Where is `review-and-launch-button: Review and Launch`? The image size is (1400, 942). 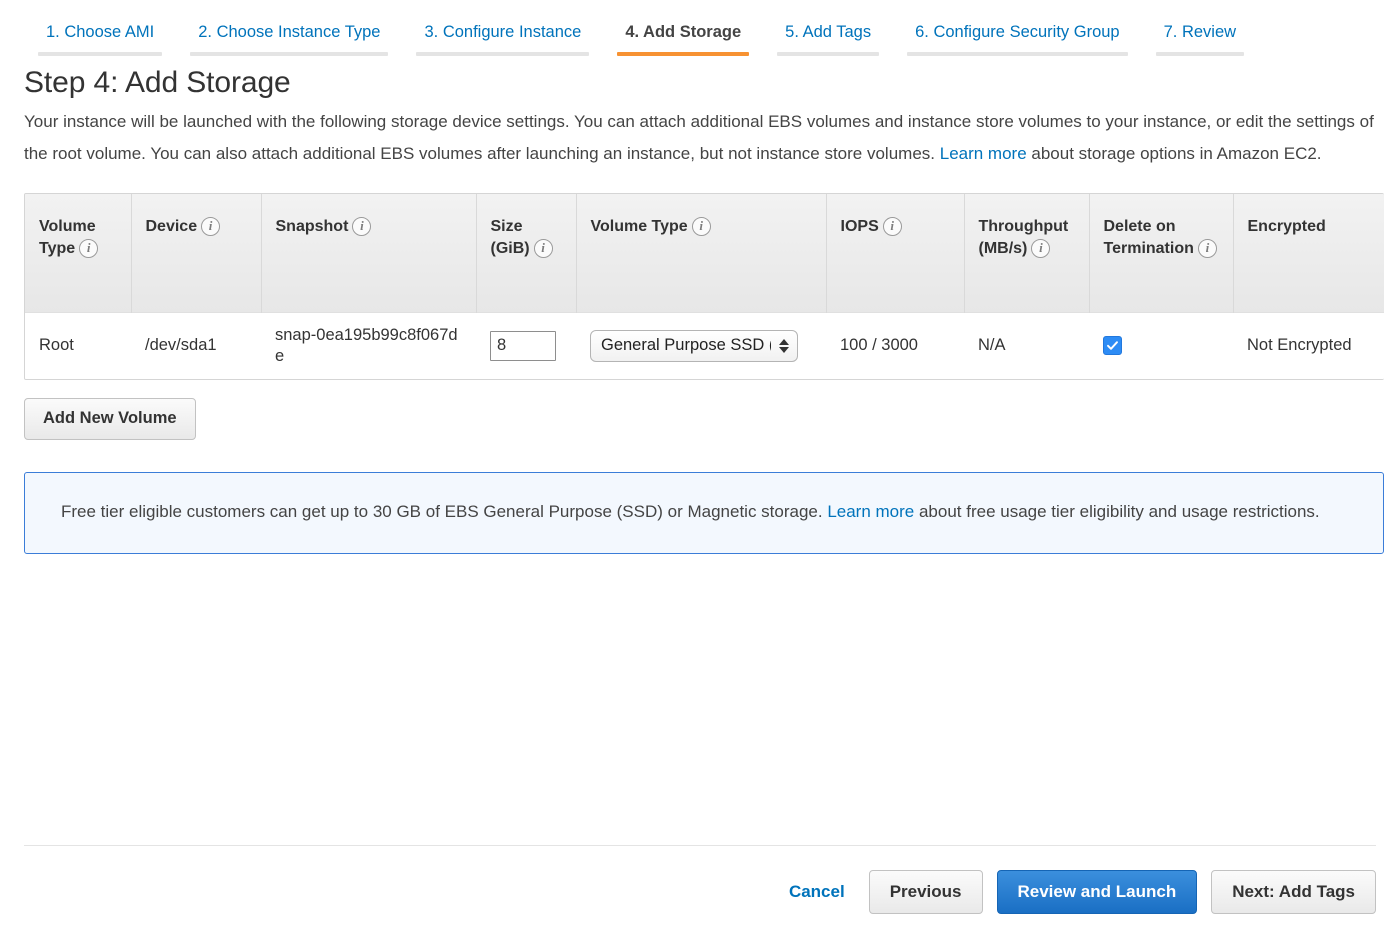 review-and-launch-button: Review and Launch is located at coordinates (1097, 892).